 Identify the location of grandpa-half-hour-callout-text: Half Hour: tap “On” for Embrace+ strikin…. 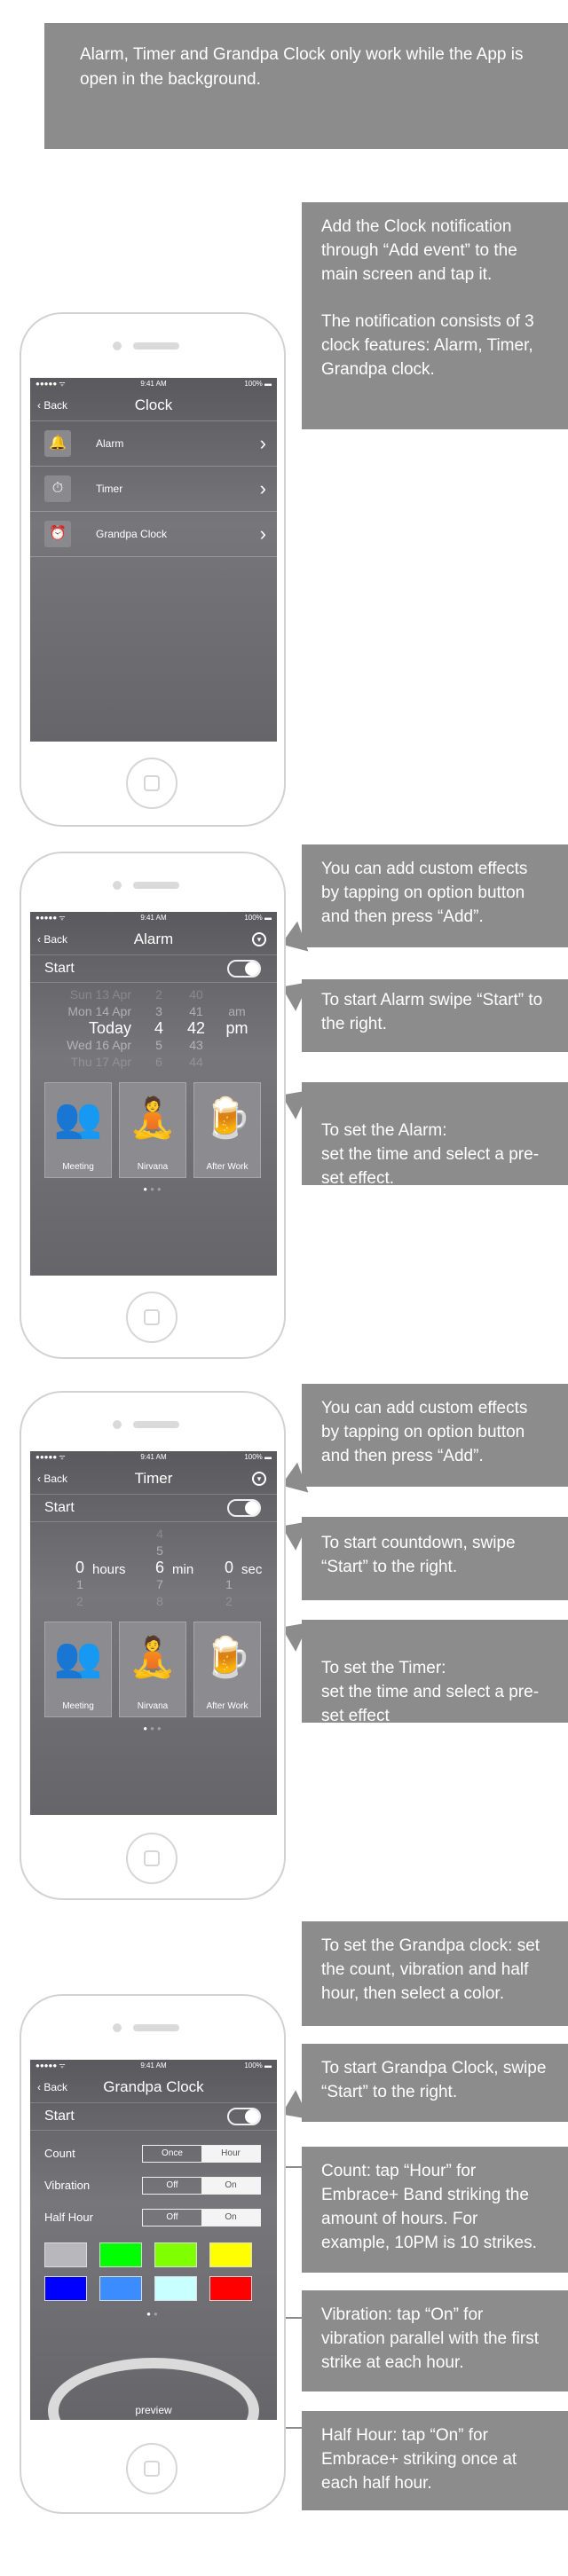
(419, 2459).